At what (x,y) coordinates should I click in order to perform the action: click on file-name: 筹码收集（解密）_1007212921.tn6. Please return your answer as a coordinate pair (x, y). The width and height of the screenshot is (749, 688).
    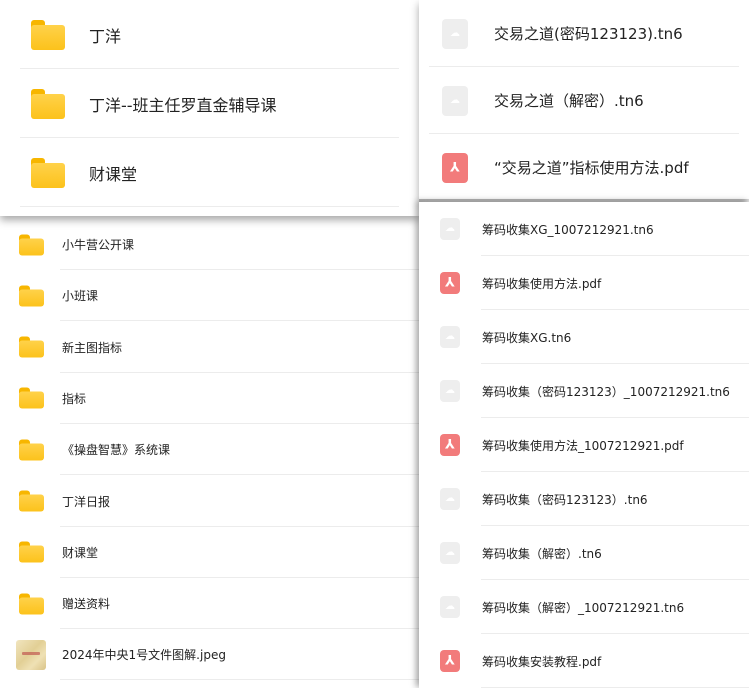
    Looking at the image, I should click on (583, 607).